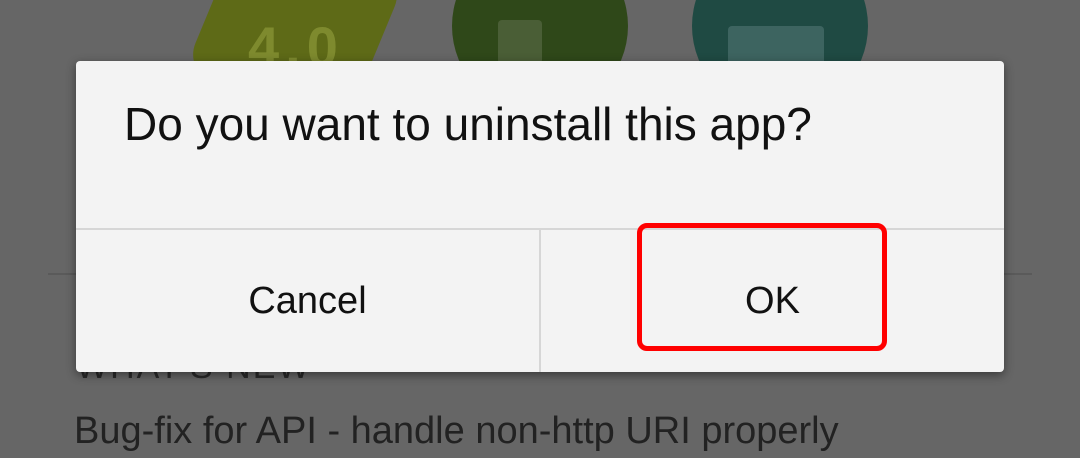 This screenshot has height=458, width=1080. I want to click on phone-icon, so click(520, 42).